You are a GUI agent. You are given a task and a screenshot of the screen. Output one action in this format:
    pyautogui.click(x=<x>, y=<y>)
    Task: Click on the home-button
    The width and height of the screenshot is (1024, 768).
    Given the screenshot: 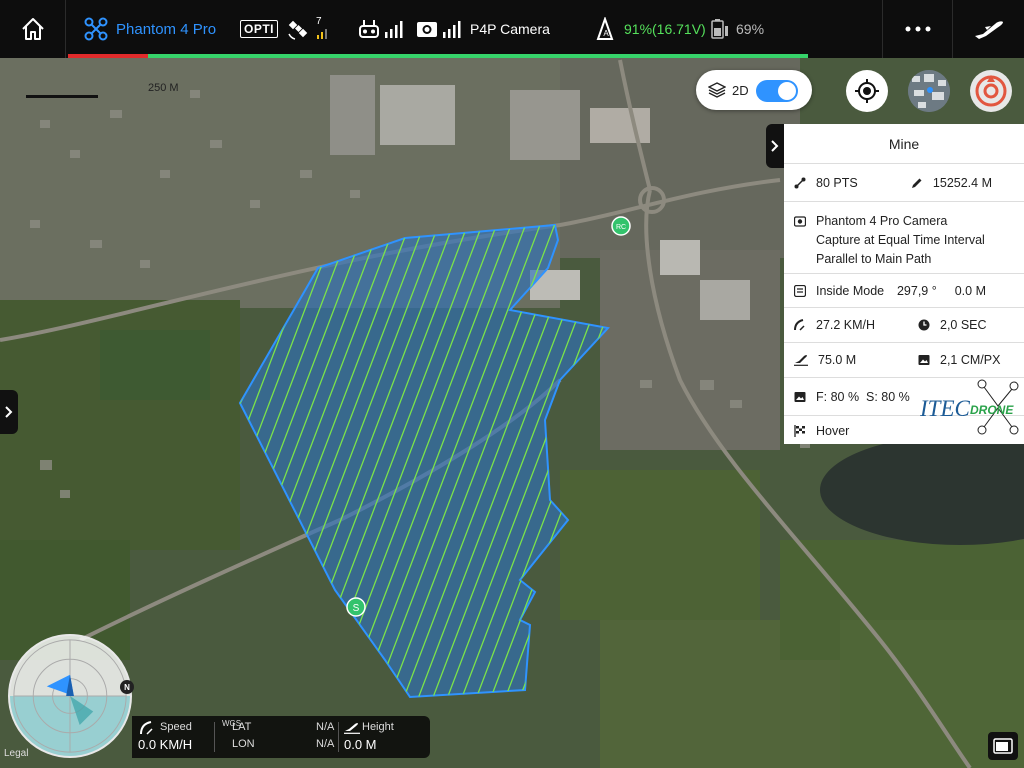 What is the action you would take?
    pyautogui.click(x=33, y=29)
    